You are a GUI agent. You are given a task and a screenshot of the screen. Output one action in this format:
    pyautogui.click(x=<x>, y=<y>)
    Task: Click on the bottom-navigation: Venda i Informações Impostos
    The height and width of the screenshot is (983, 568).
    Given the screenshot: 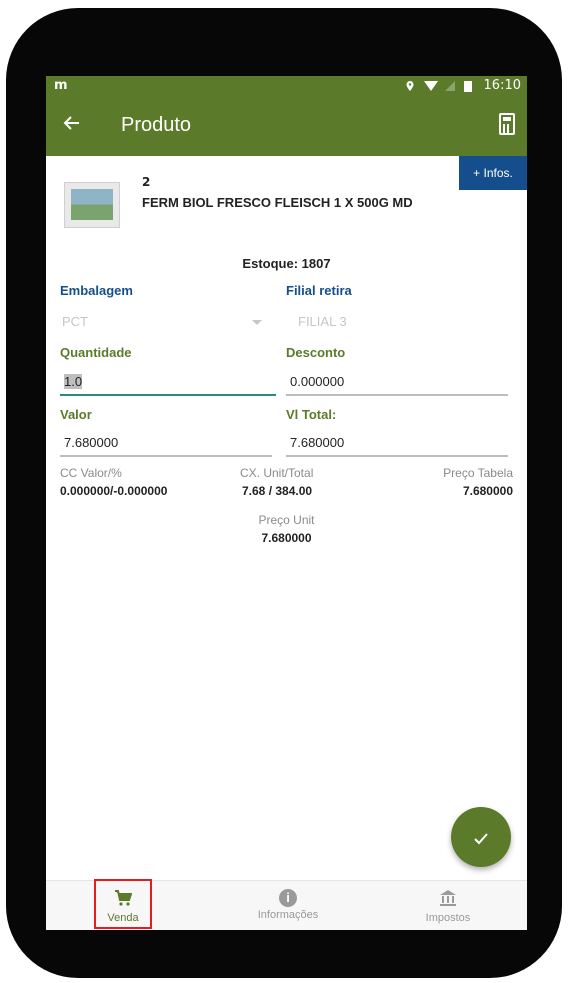 What is the action you would take?
    pyautogui.click(x=286, y=904)
    